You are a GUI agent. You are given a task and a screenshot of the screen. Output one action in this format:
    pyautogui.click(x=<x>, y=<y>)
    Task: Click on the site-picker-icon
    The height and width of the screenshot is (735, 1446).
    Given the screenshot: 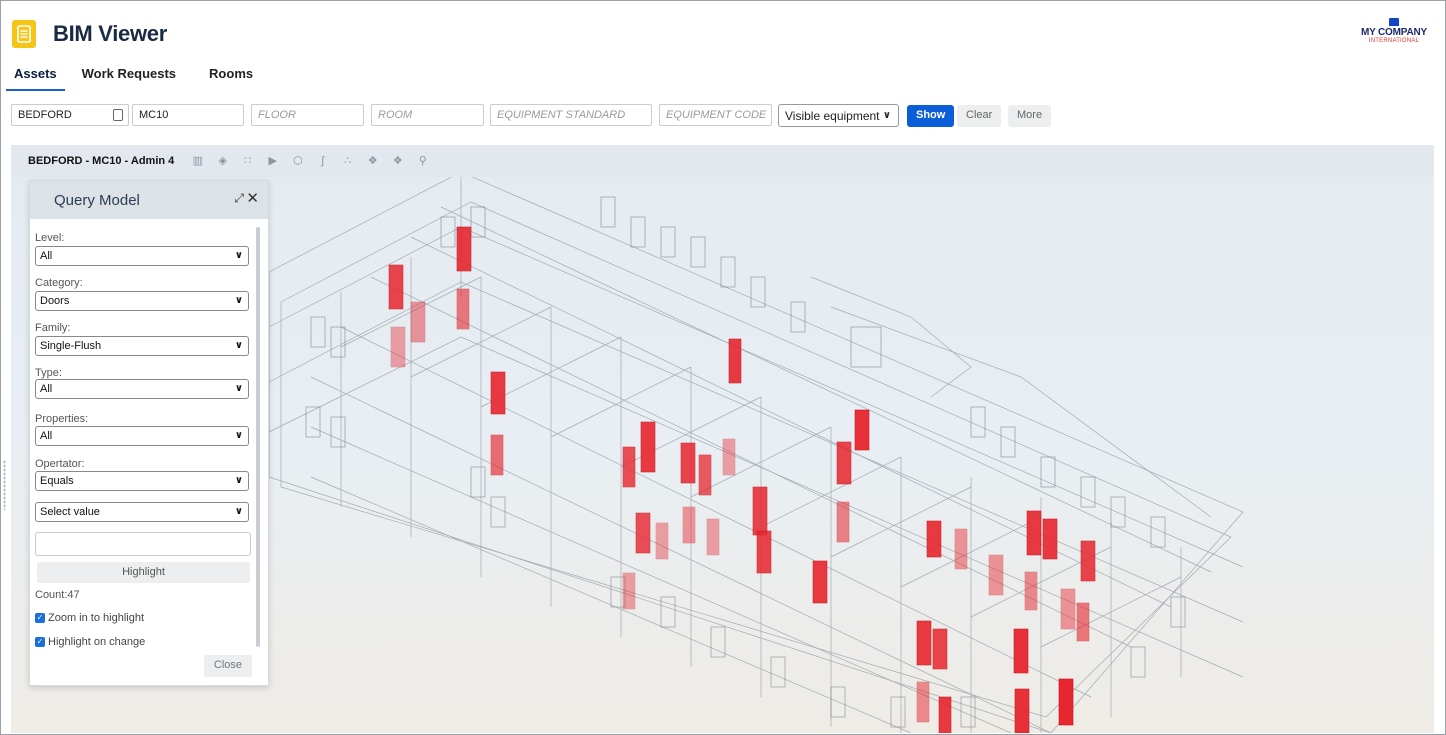 What is the action you would take?
    pyautogui.click(x=118, y=115)
    